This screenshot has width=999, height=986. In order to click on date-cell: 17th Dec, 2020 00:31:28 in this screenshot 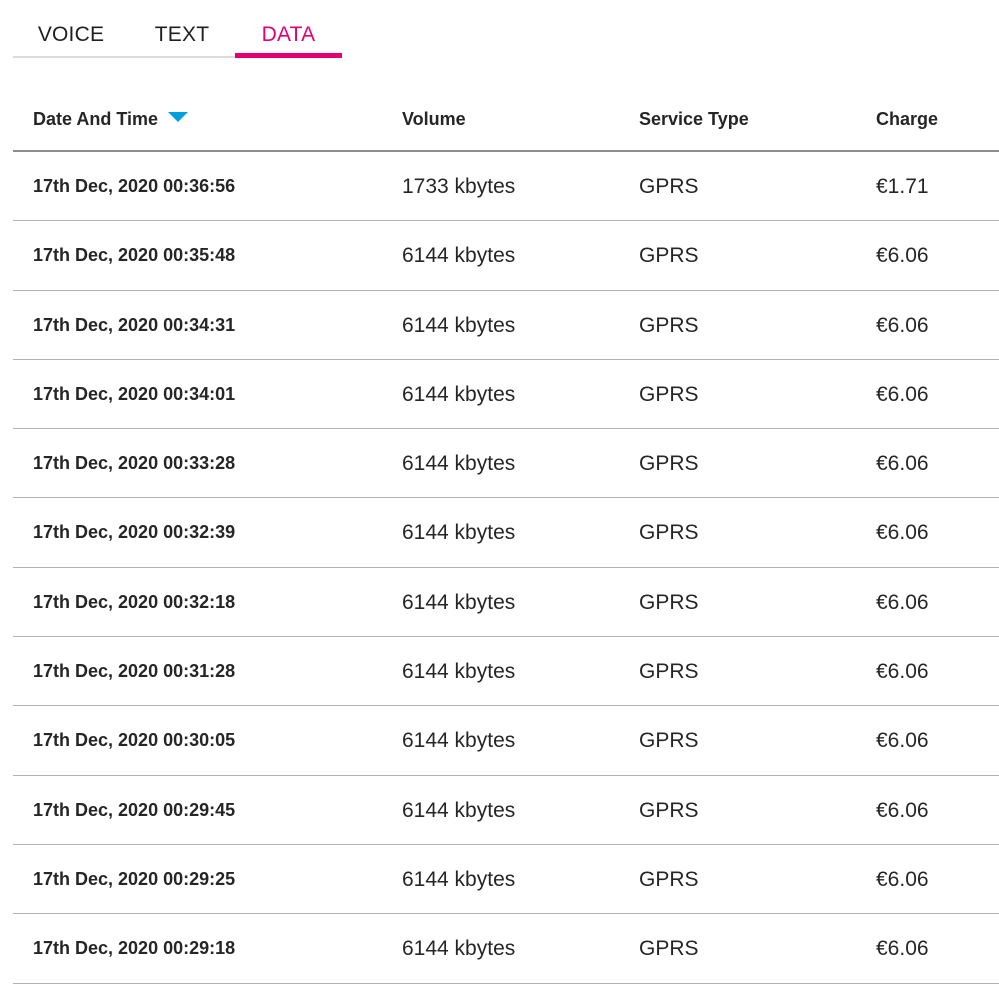, I will do `click(134, 671)`.